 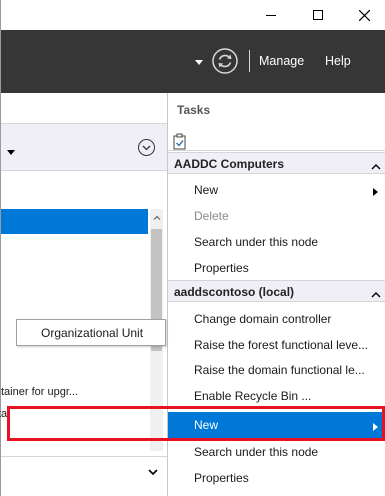 I want to click on context-menu-organizational-unit: Organizational Unit, so click(x=91, y=332).